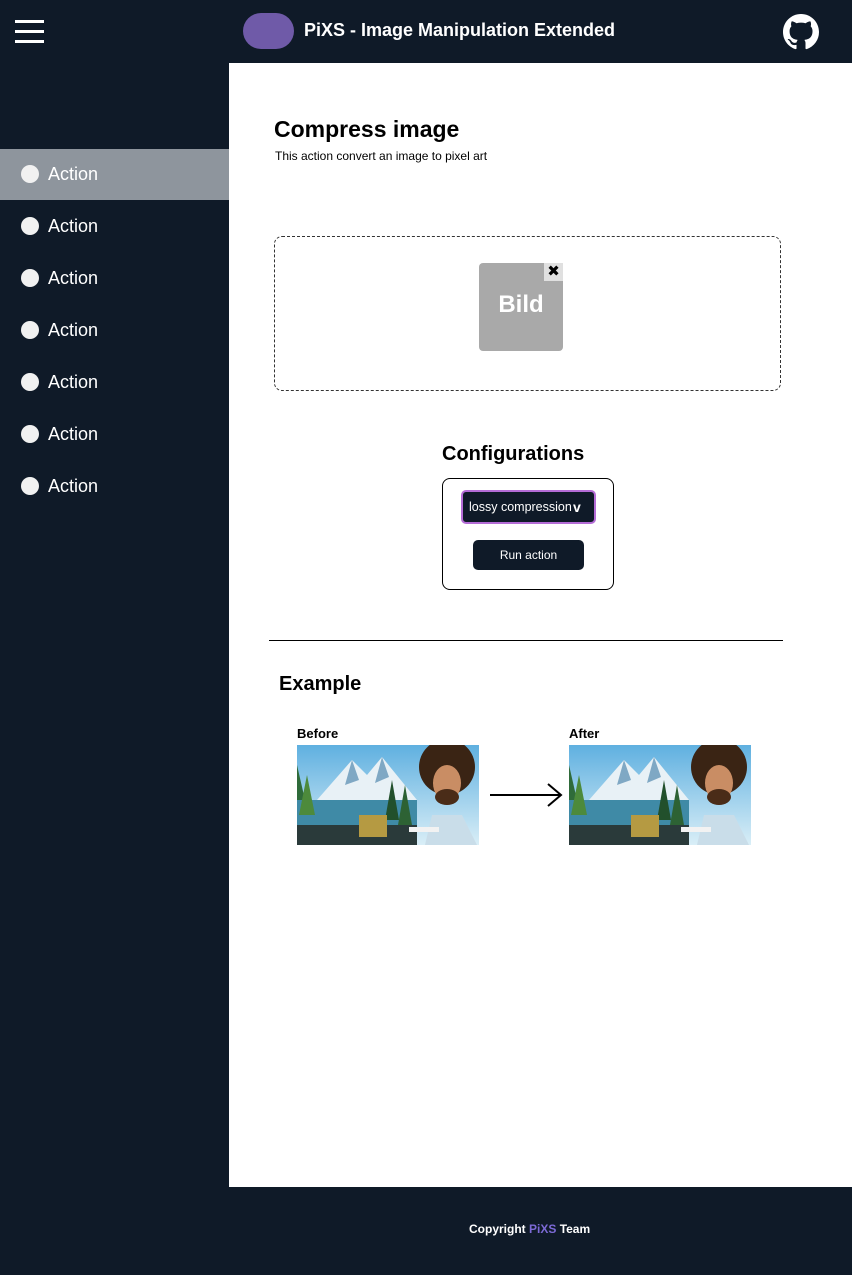 The height and width of the screenshot is (1275, 852). What do you see at coordinates (268, 31) in the screenshot?
I see `app-logo` at bounding box center [268, 31].